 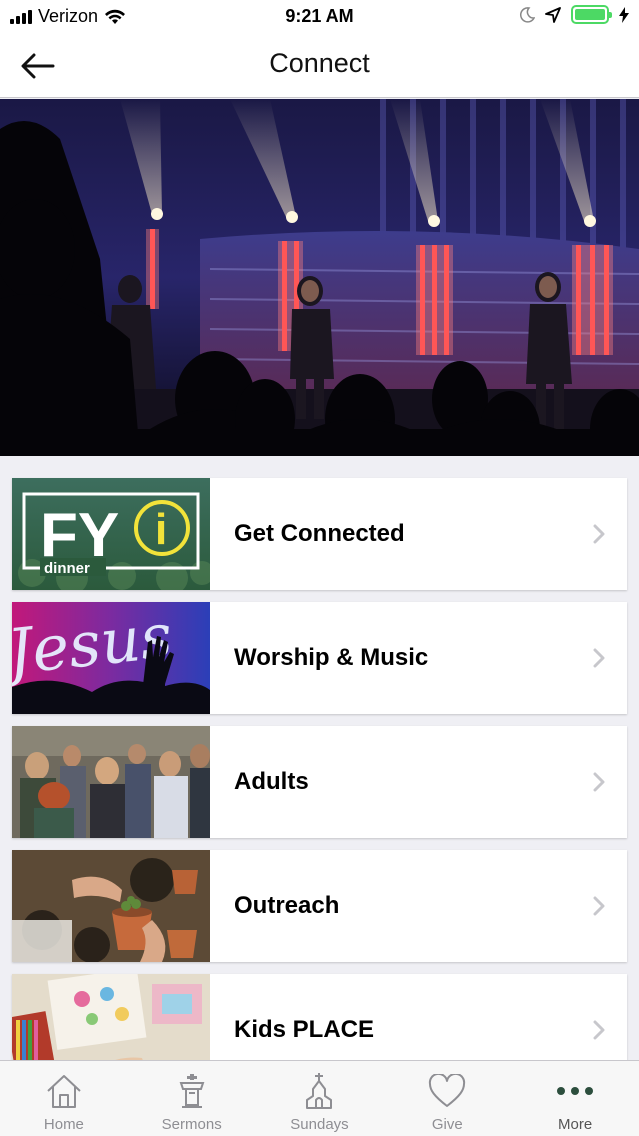 I want to click on fyi-dinner-thumbnail: FY i dinner, so click(x=111, y=534).